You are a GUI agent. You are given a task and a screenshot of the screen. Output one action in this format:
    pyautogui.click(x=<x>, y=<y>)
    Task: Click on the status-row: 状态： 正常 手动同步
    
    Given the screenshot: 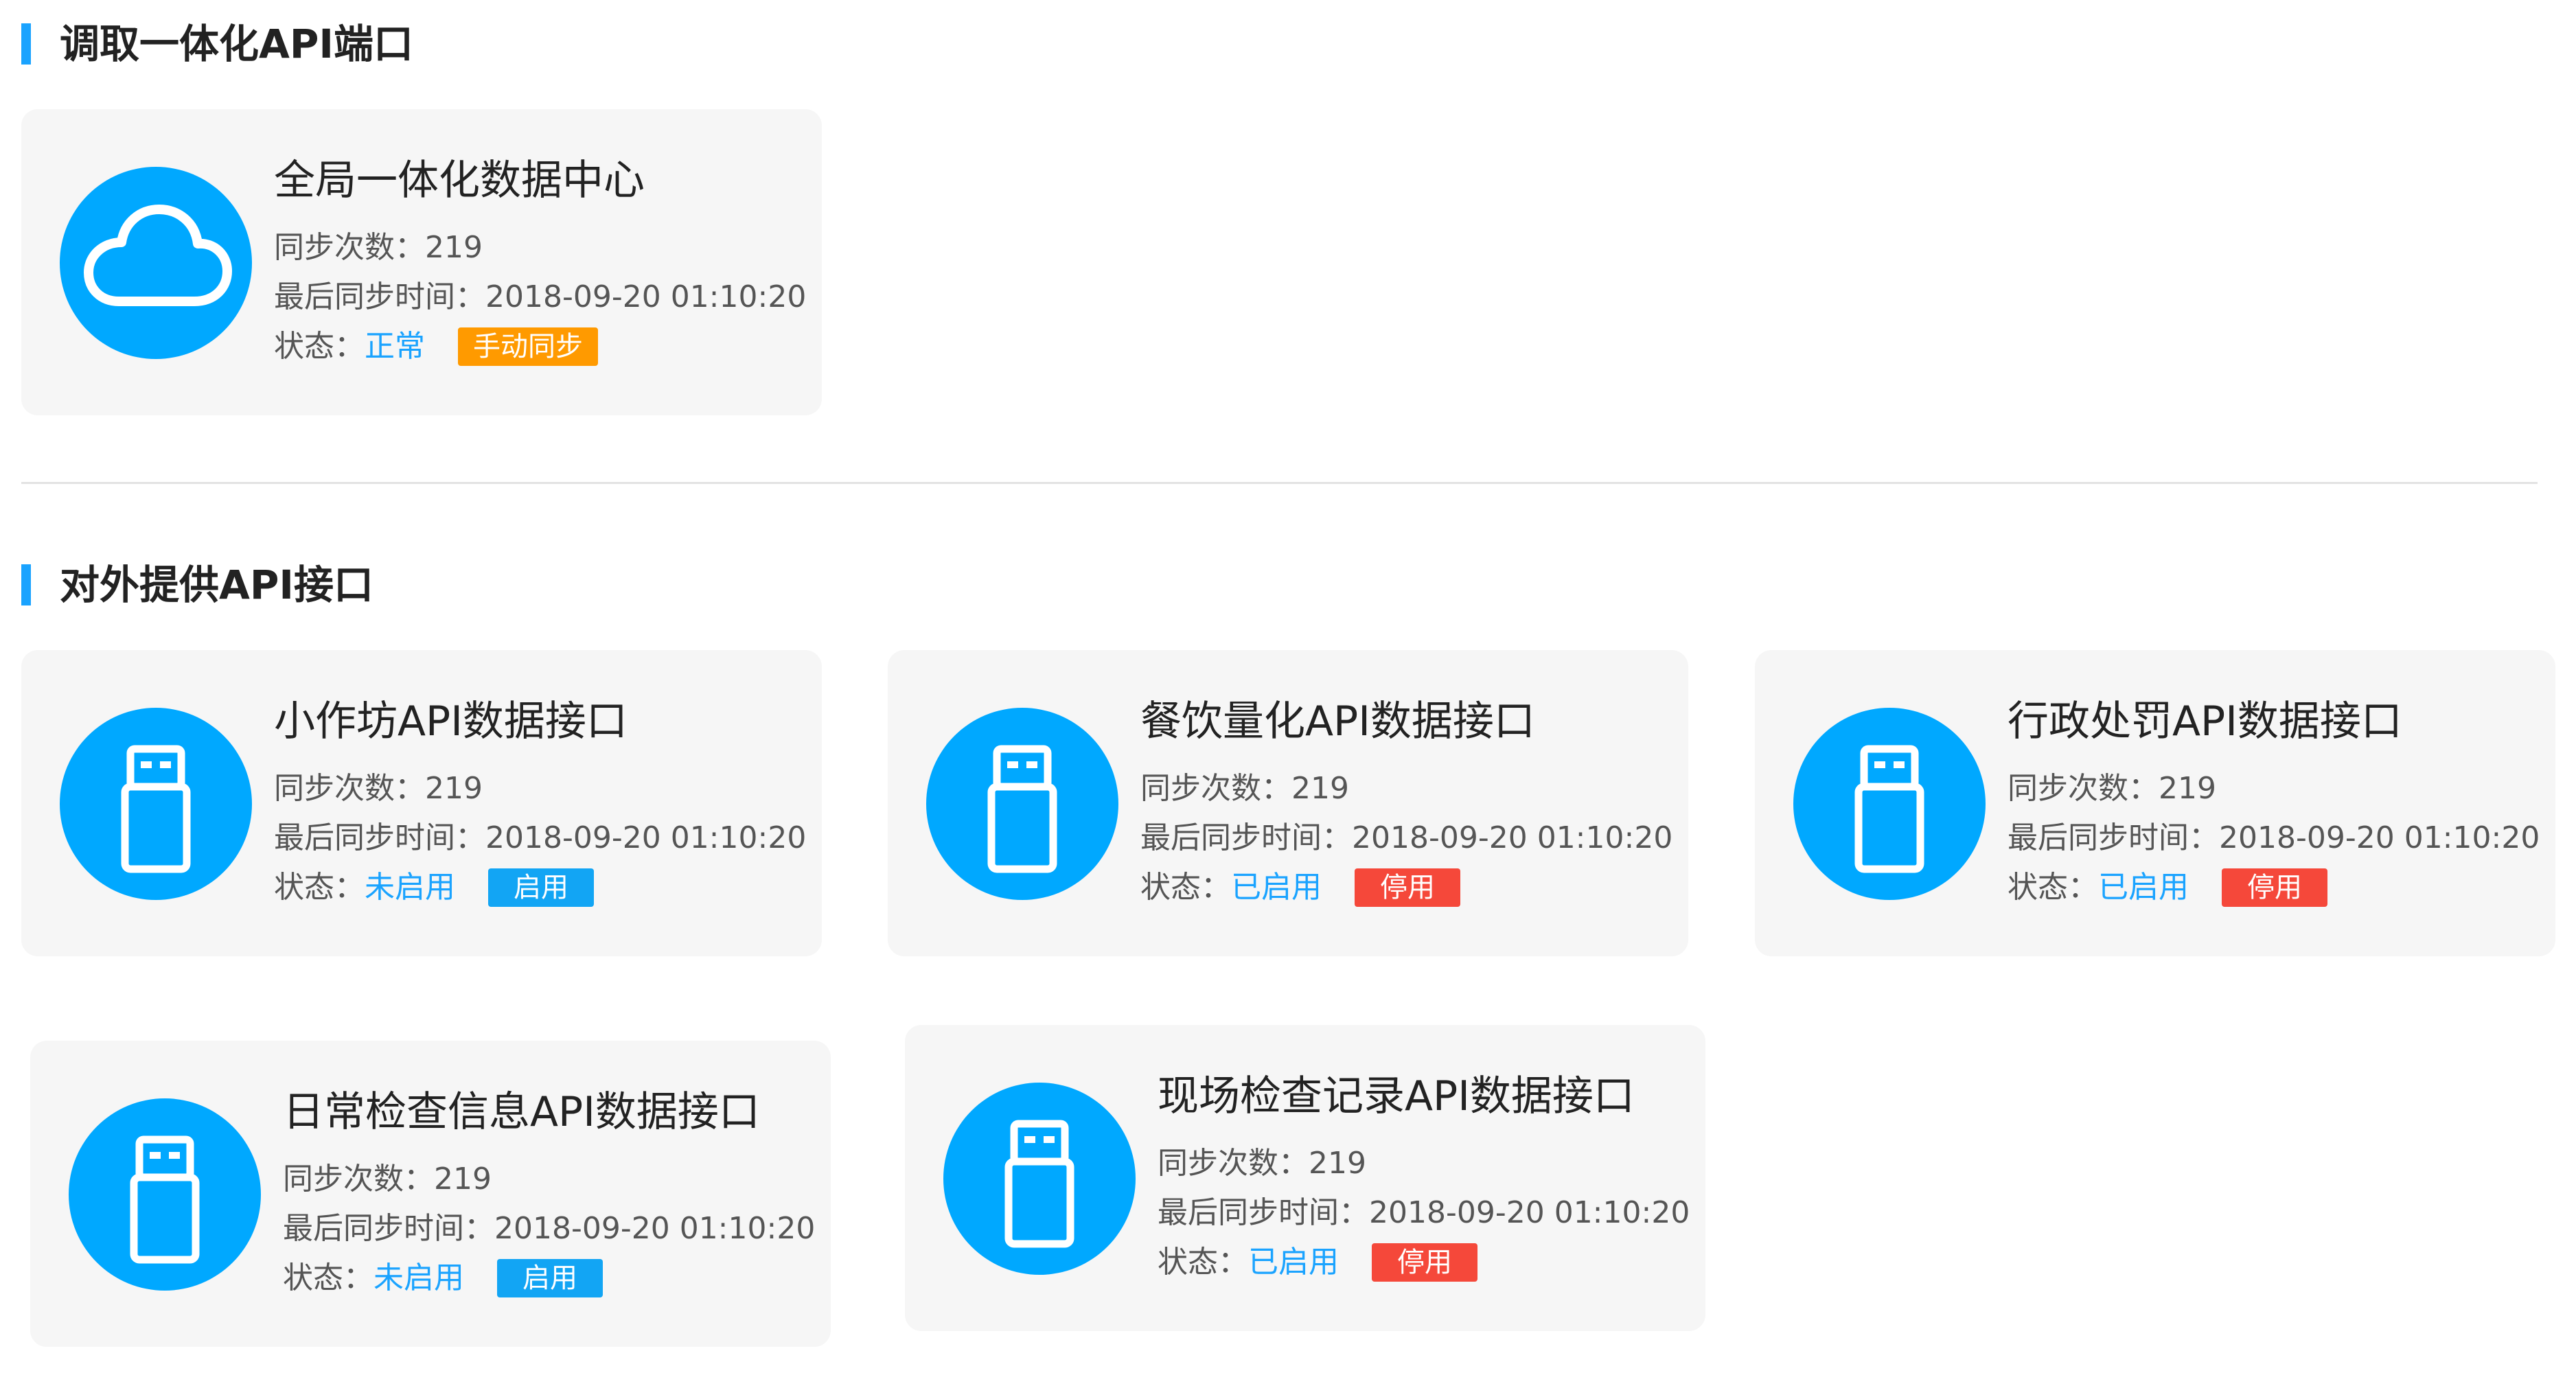 What is the action you would take?
    pyautogui.click(x=436, y=346)
    